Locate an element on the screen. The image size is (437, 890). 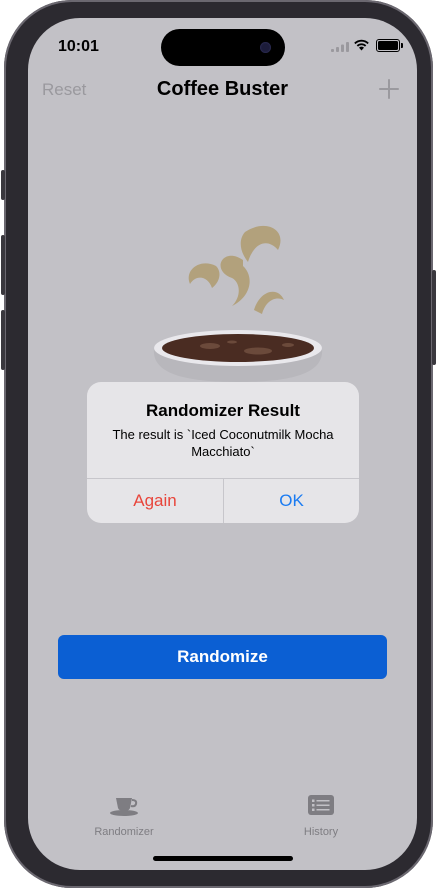
wifi-icon is located at coordinates (361, 45).